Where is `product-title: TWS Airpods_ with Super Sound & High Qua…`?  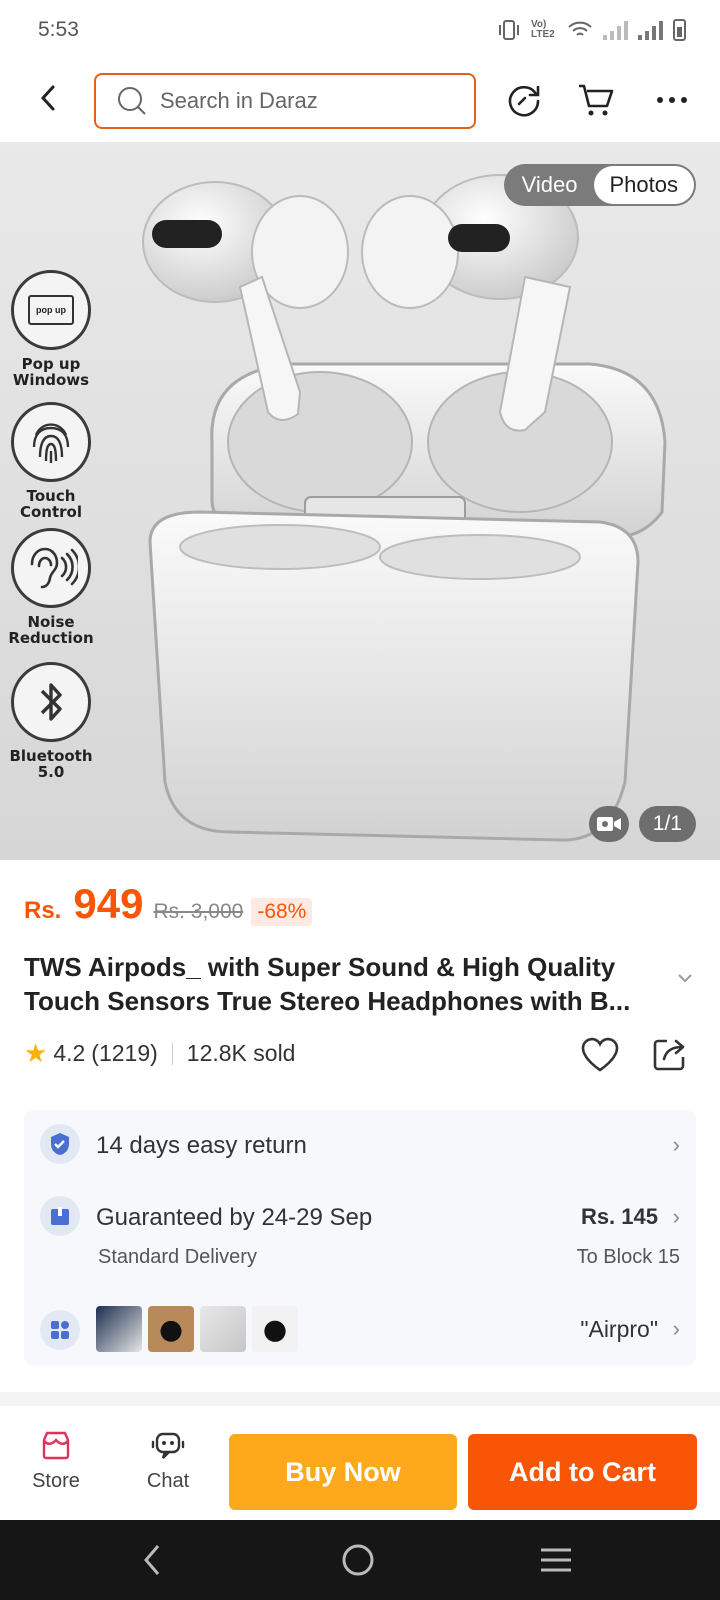 product-title: TWS Airpods_ with Super Sound & High Qua… is located at coordinates (344, 984).